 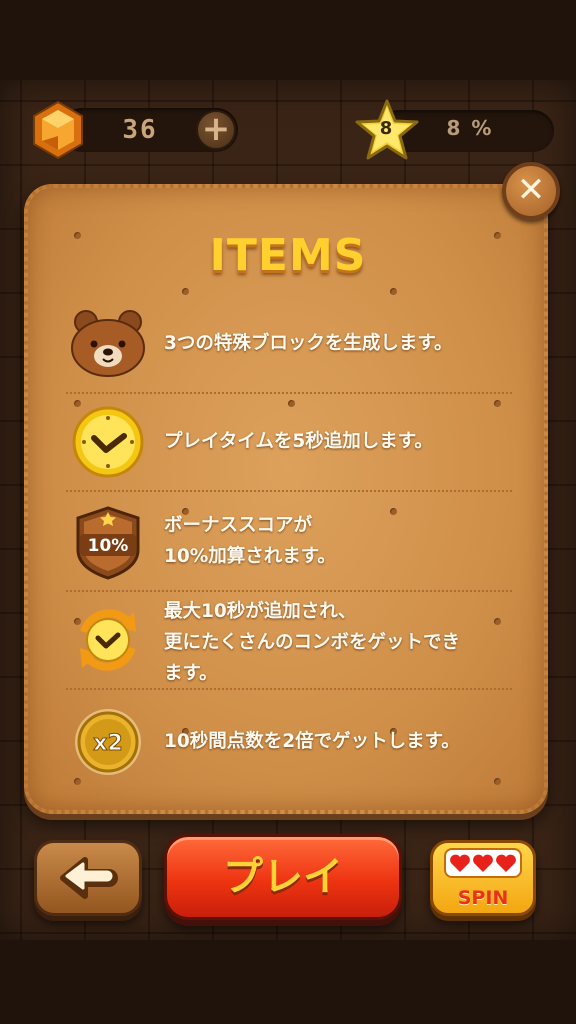 I want to click on level-progress-text: 8 %, so click(x=470, y=128).